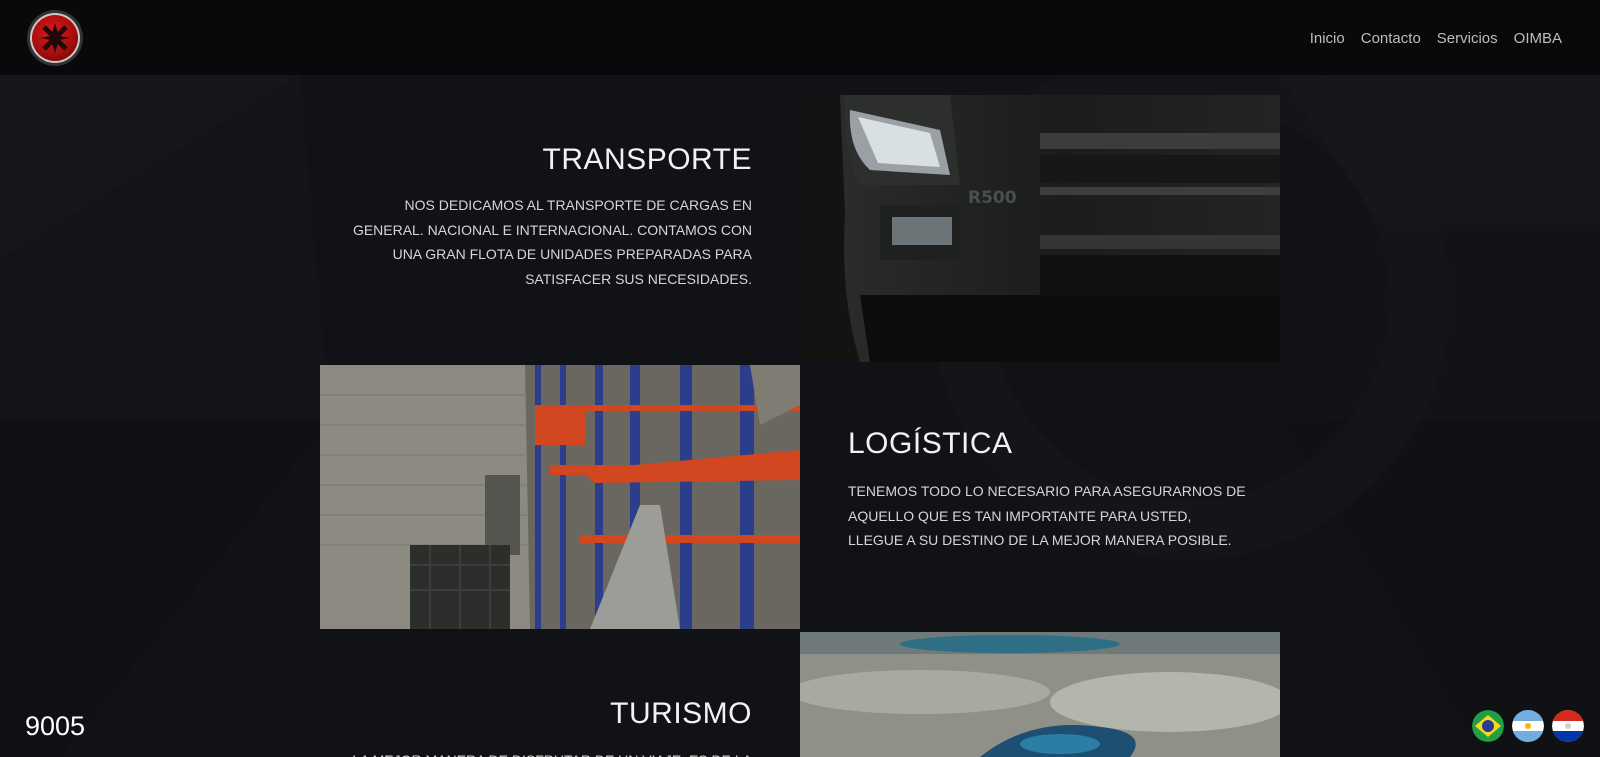  I want to click on logistica-title: LOGÍSTICA, so click(930, 443).